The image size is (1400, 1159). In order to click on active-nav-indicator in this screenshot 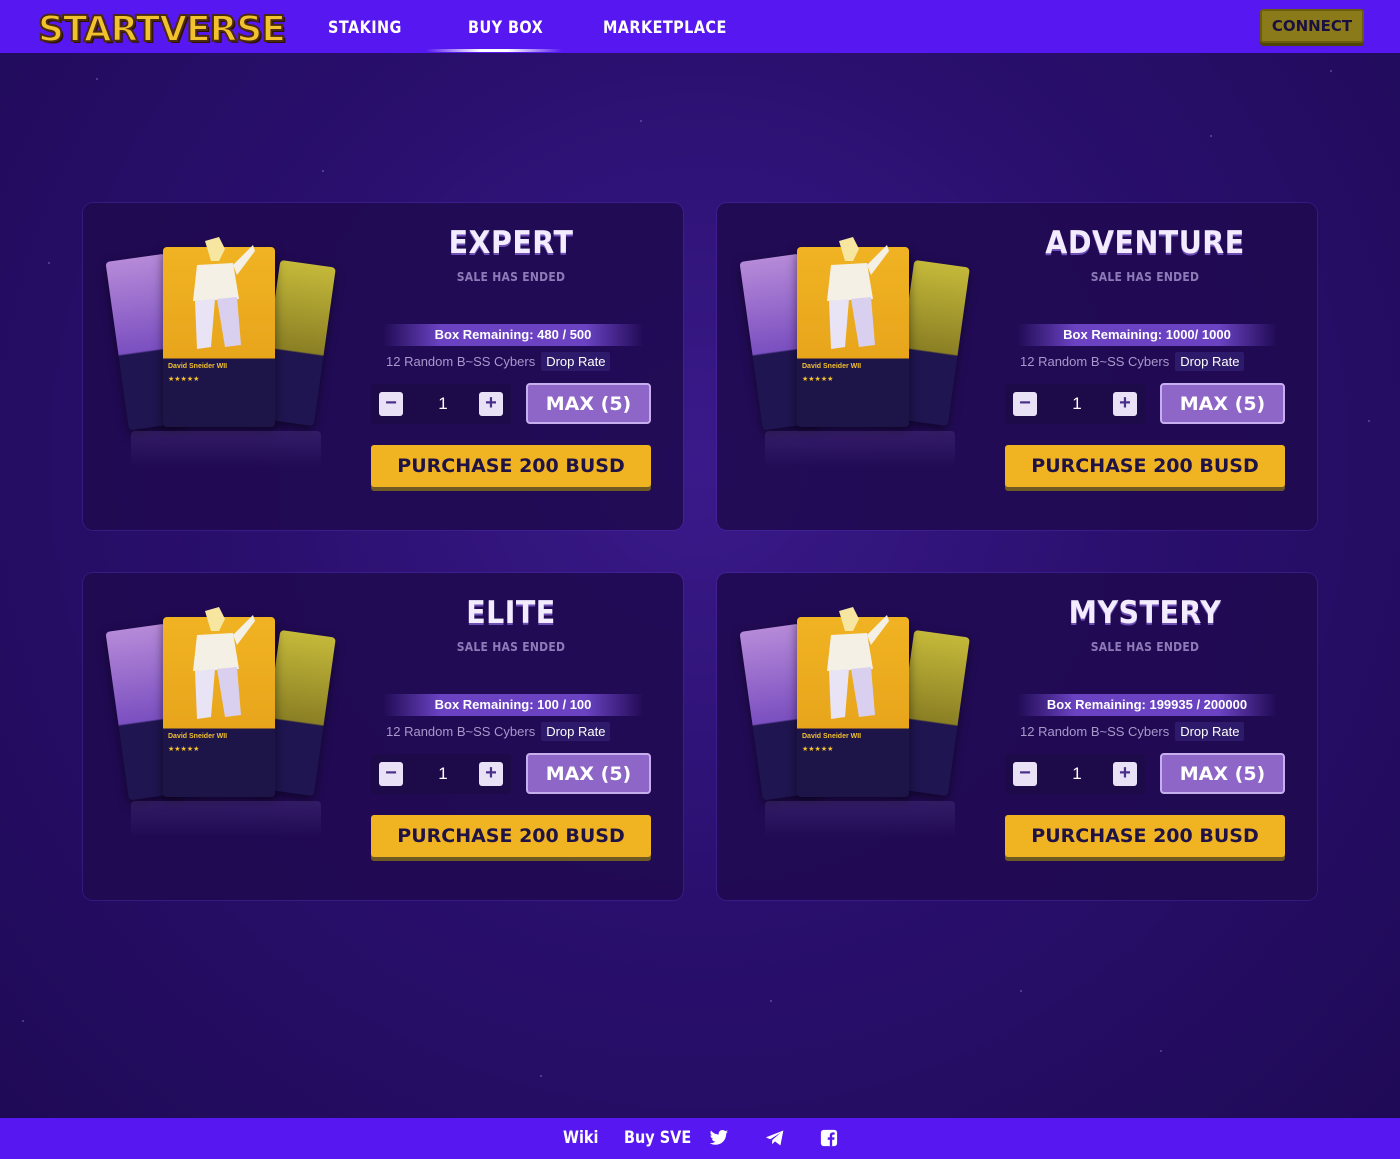, I will do `click(494, 50)`.